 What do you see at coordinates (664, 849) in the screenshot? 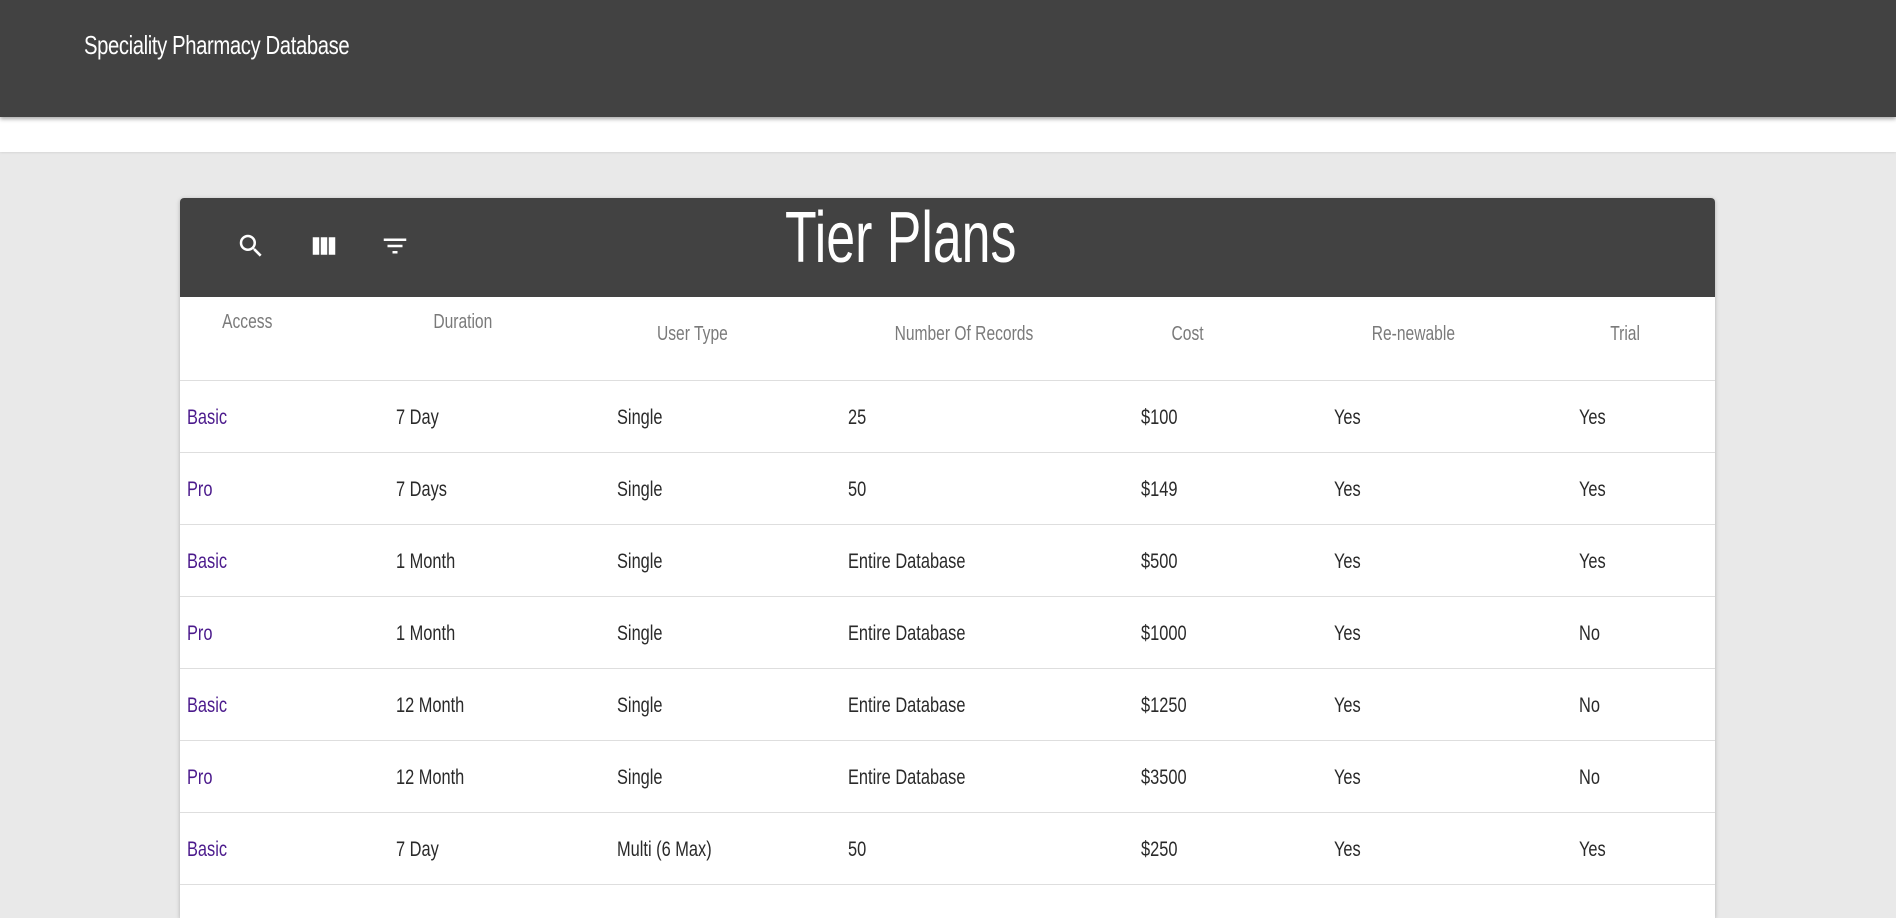
I see `cell-user-type: Multi (6 Max)` at bounding box center [664, 849].